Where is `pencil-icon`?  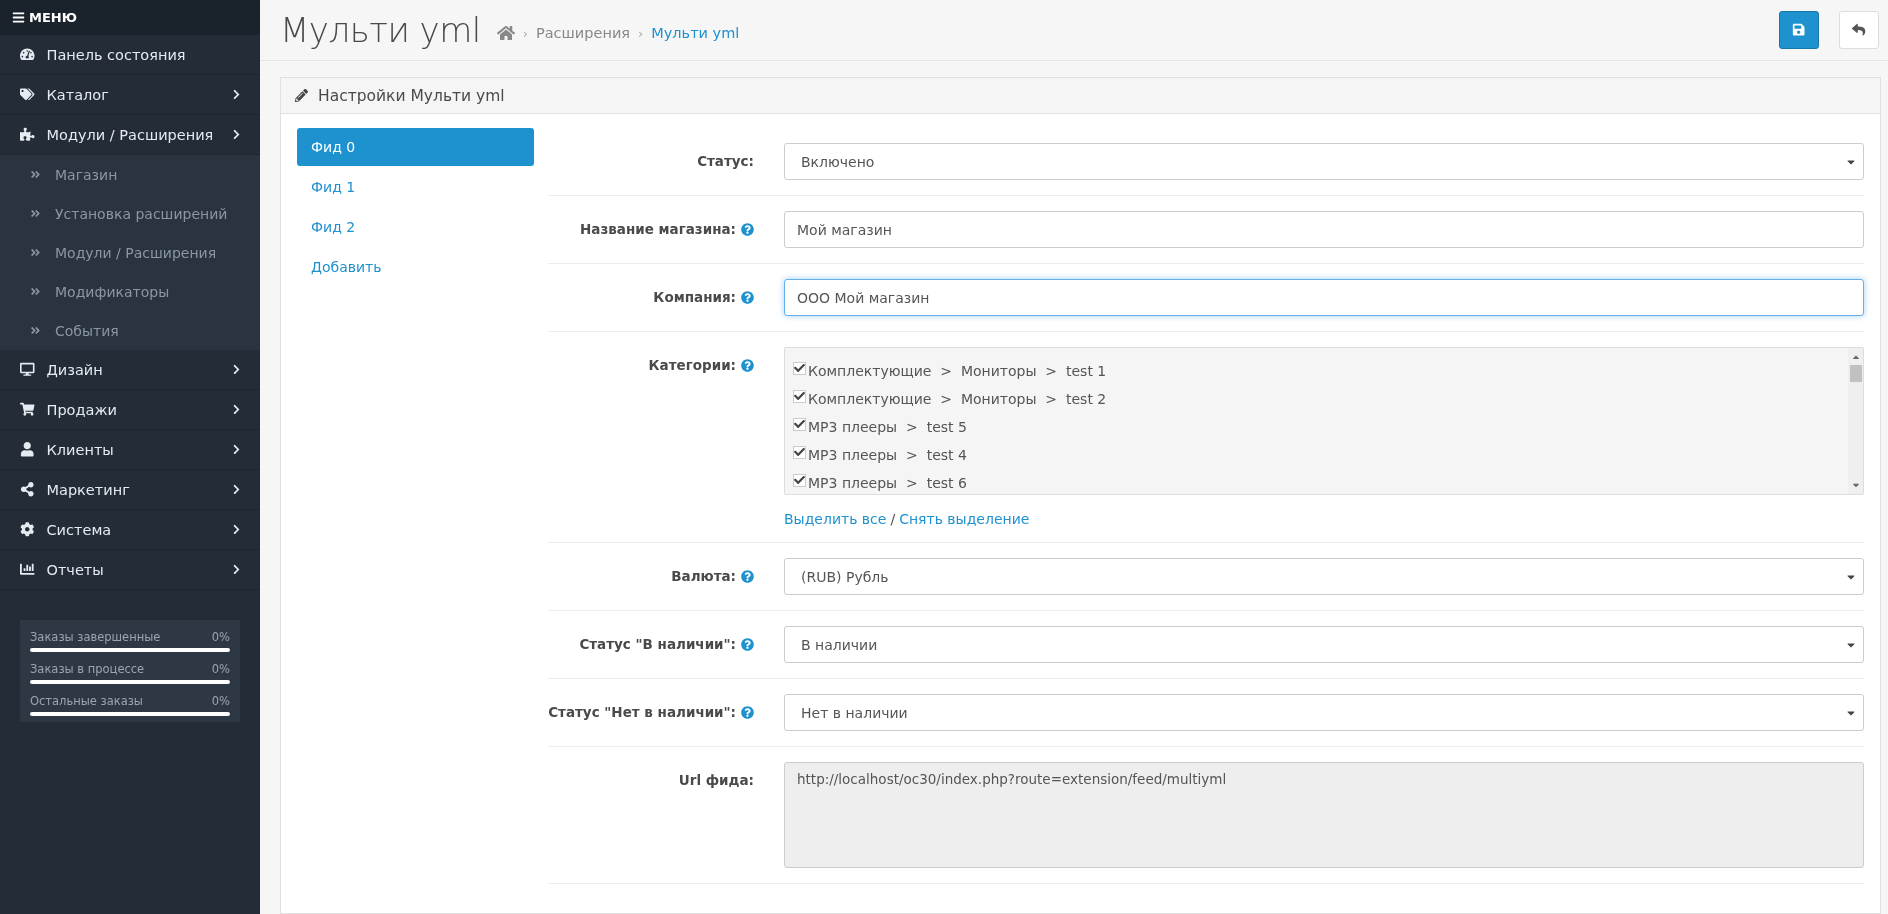 pencil-icon is located at coordinates (301, 95).